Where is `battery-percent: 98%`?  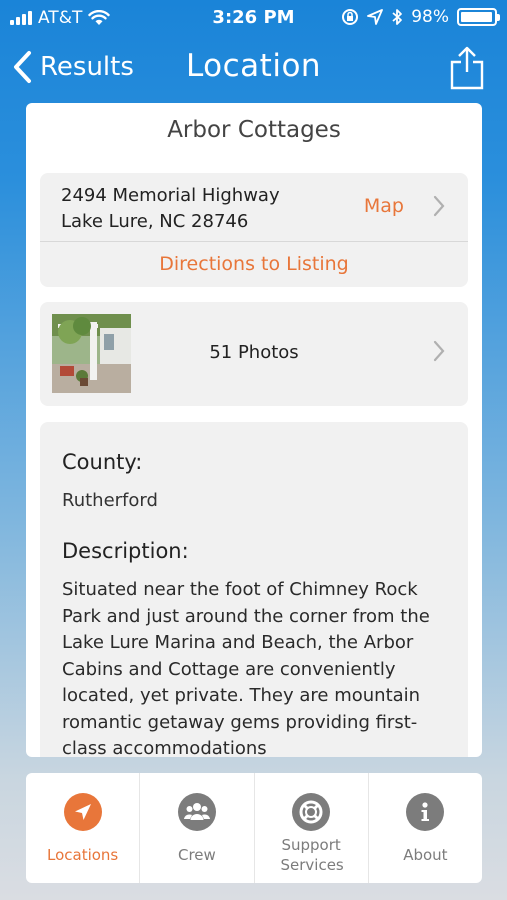
battery-percent: 98% is located at coordinates (430, 17).